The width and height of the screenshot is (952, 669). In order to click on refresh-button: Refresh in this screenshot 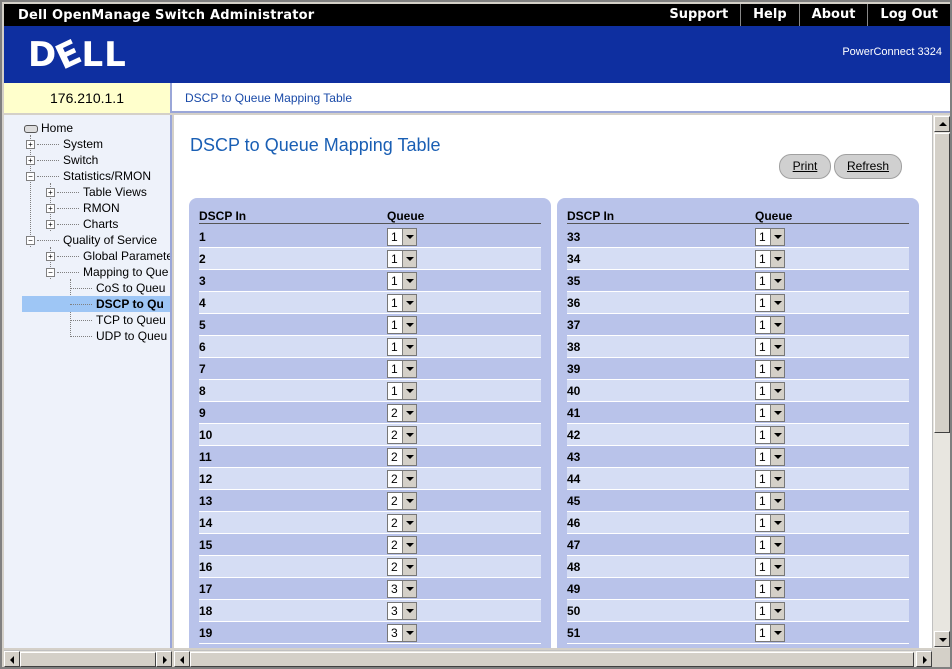, I will do `click(868, 166)`.